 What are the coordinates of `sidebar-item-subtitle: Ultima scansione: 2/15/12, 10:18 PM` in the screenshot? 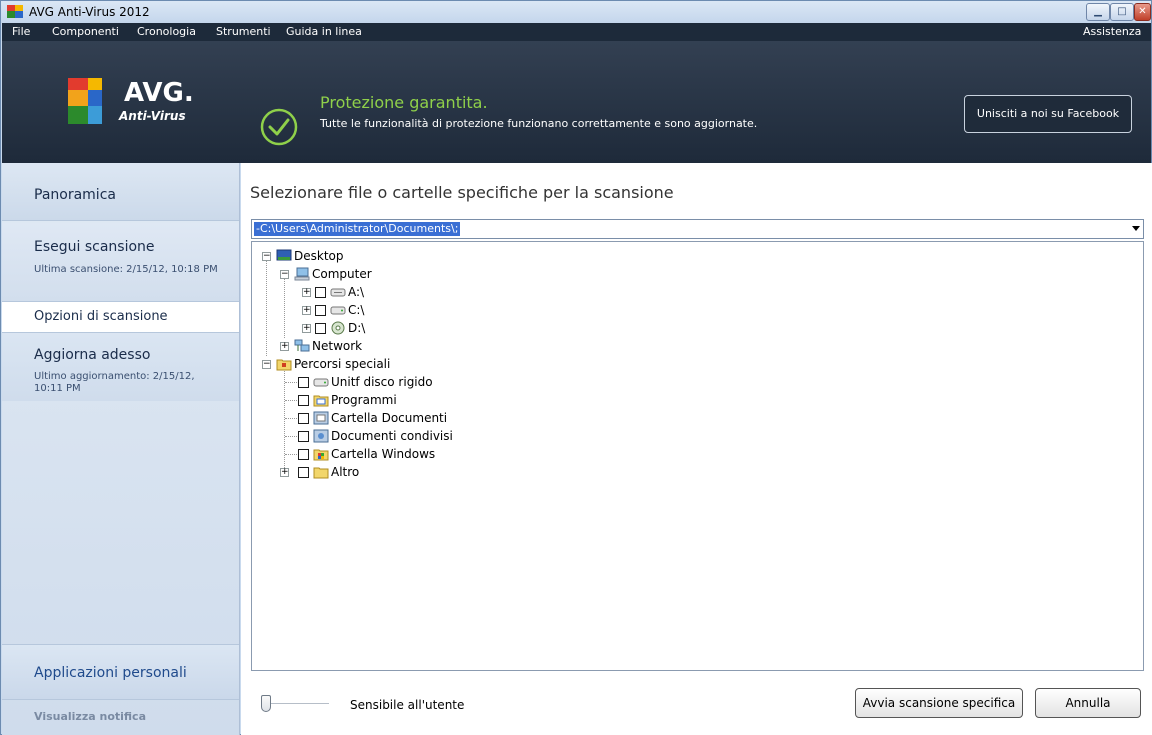 It's located at (126, 269).